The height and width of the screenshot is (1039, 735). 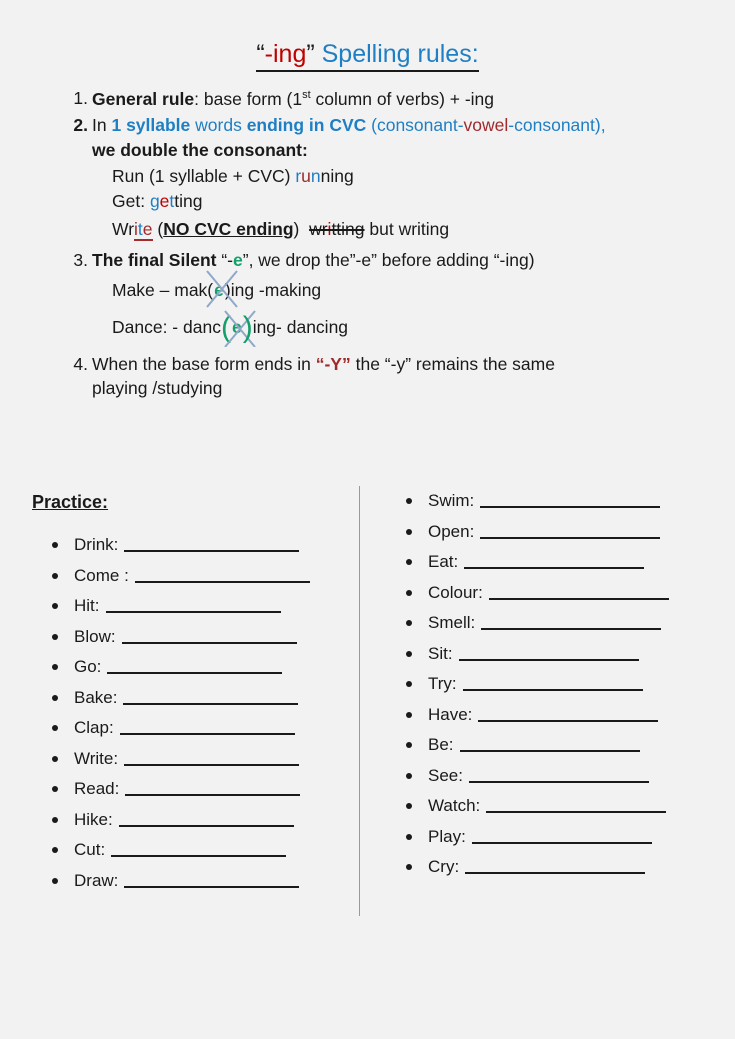 What do you see at coordinates (236, 326) in the screenshot?
I see `example-dance-e: e` at bounding box center [236, 326].